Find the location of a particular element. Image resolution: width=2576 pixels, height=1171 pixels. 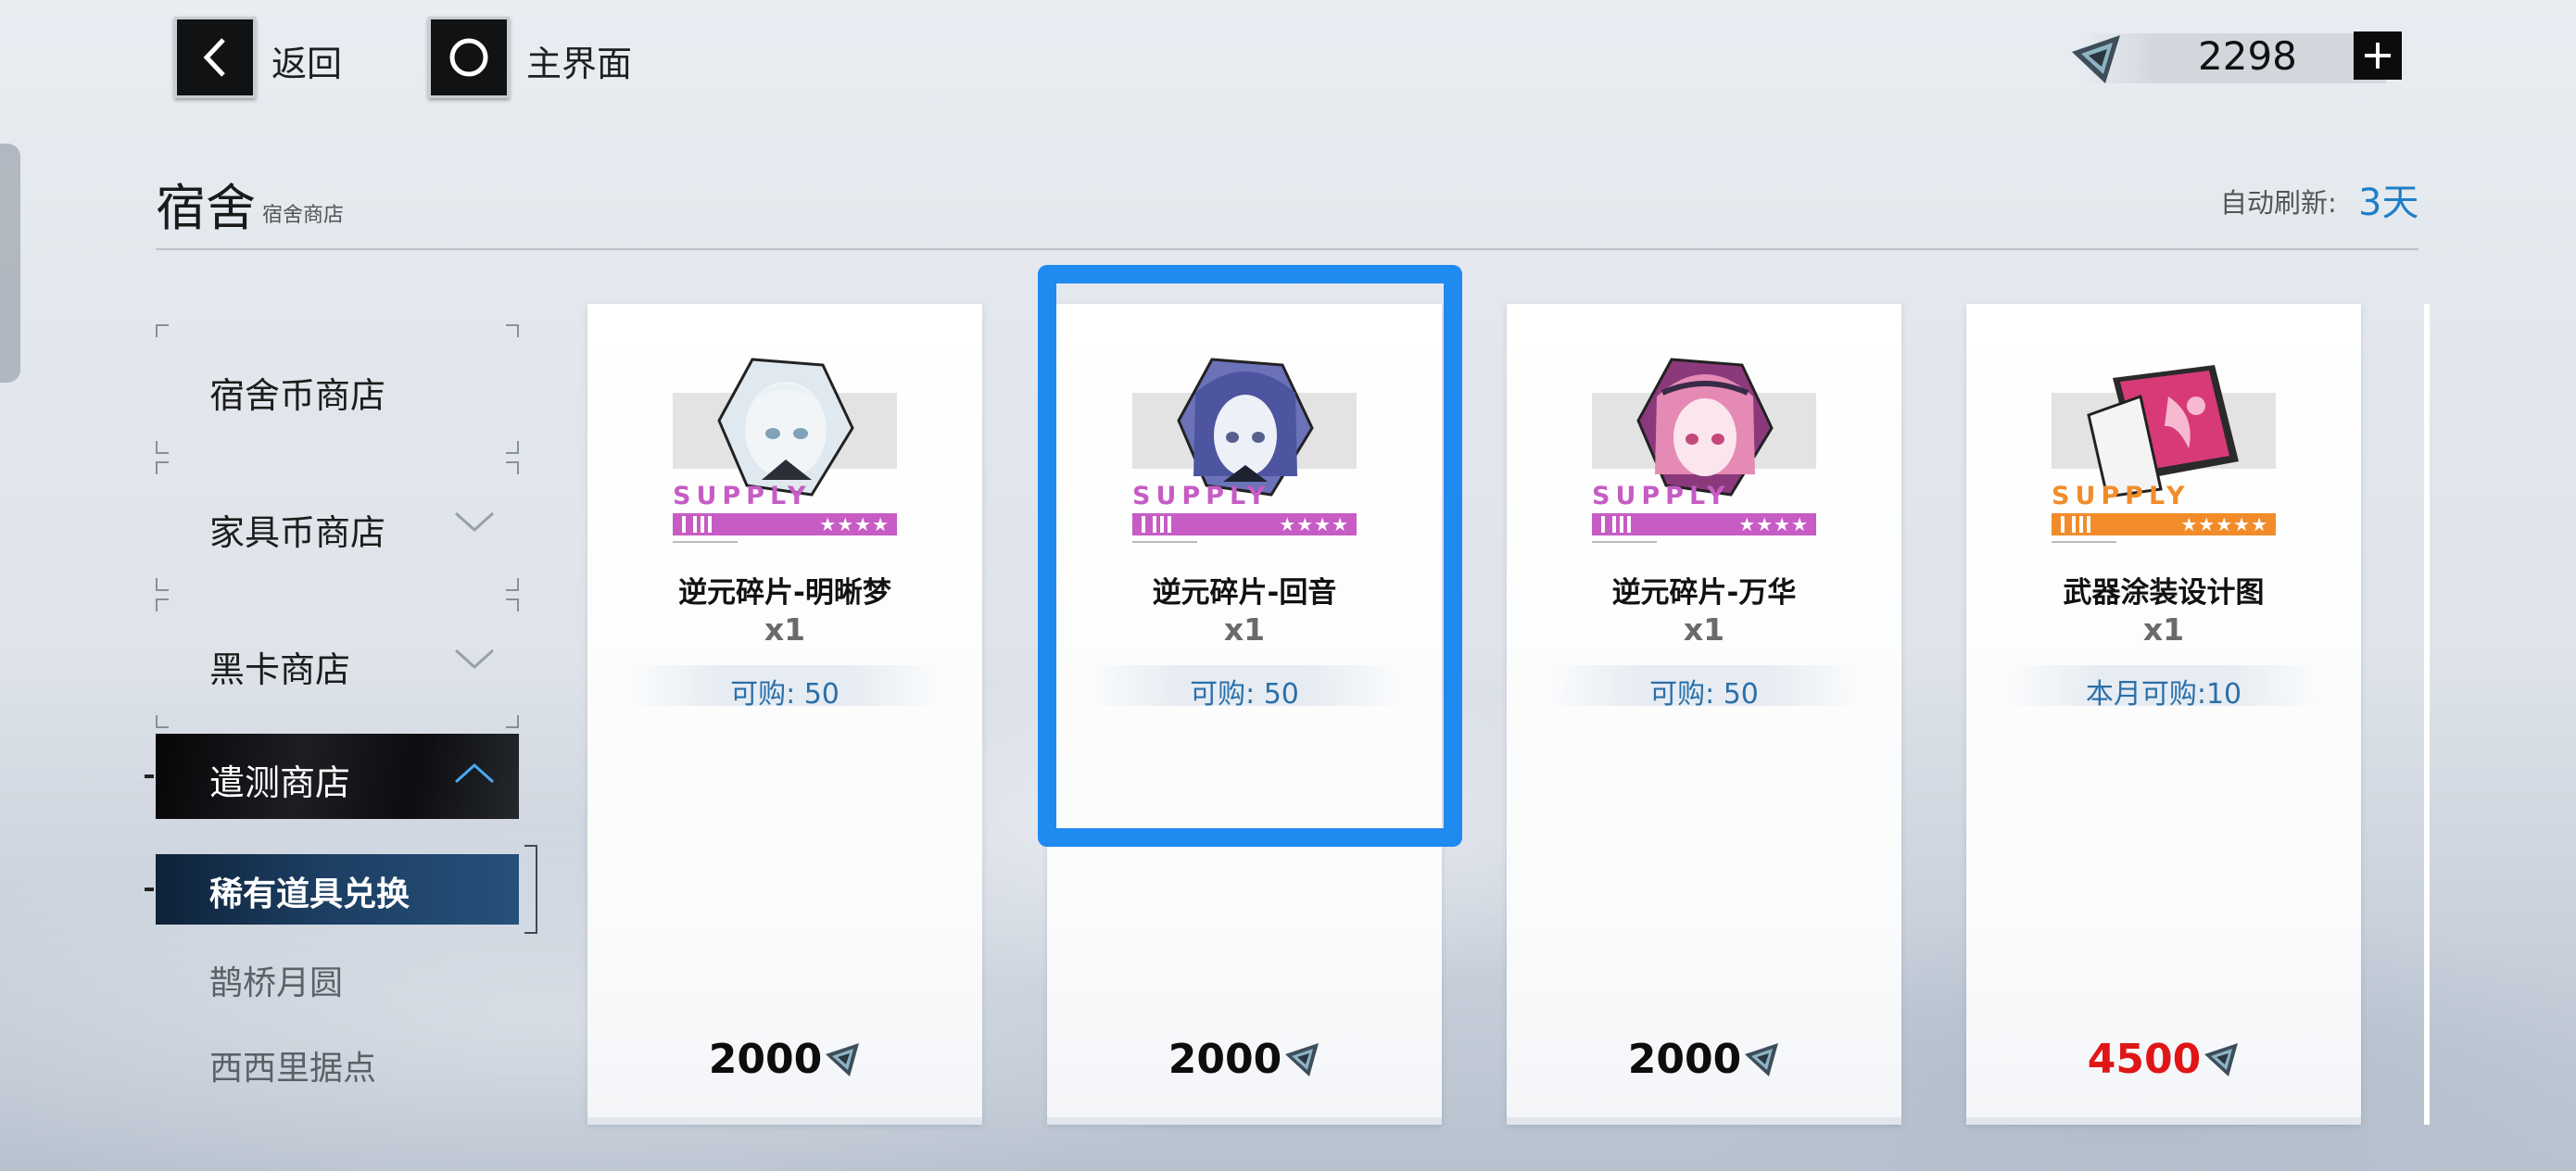

chevron-up-icon is located at coordinates (474, 773).